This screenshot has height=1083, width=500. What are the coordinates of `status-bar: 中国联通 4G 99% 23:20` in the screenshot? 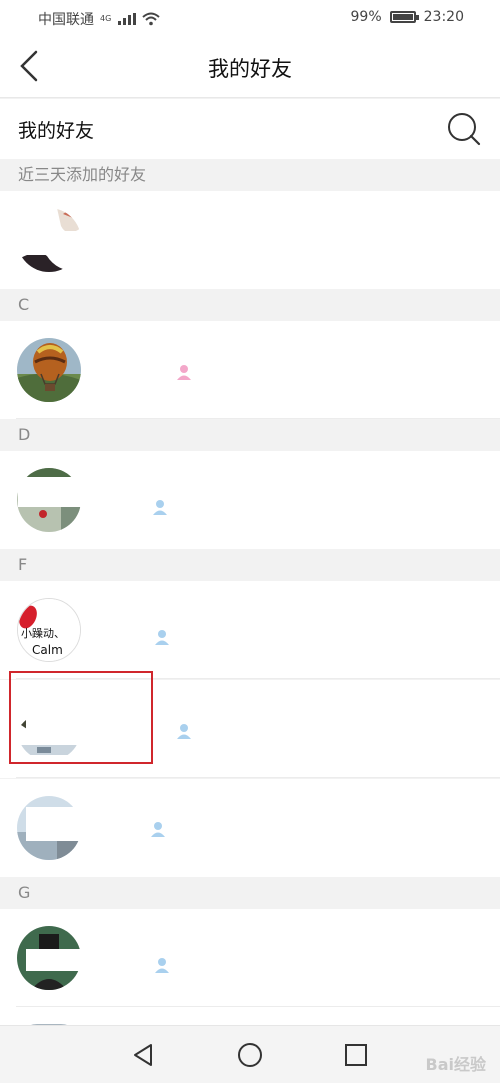 It's located at (250, 18).